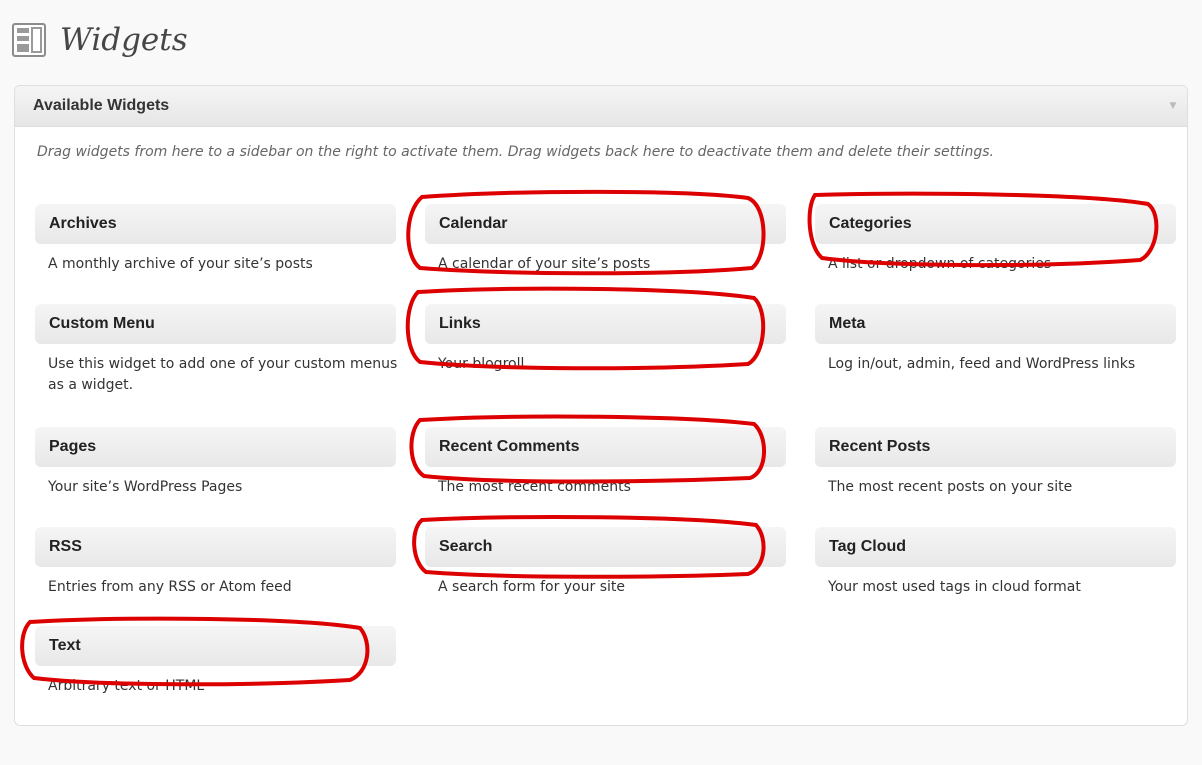 The width and height of the screenshot is (1202, 765). What do you see at coordinates (880, 446) in the screenshot?
I see `widget-title: Recent Posts` at bounding box center [880, 446].